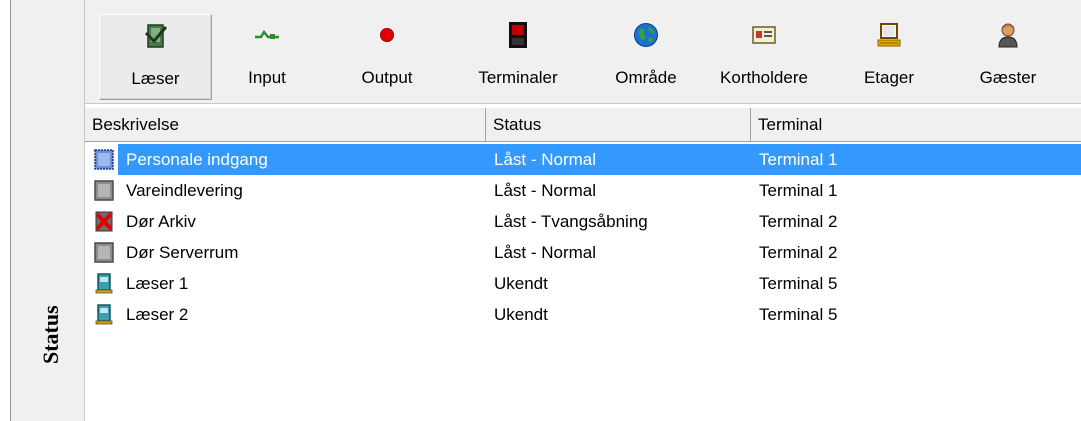  Describe the element at coordinates (518, 35) in the screenshot. I see `terminal-icon` at that location.